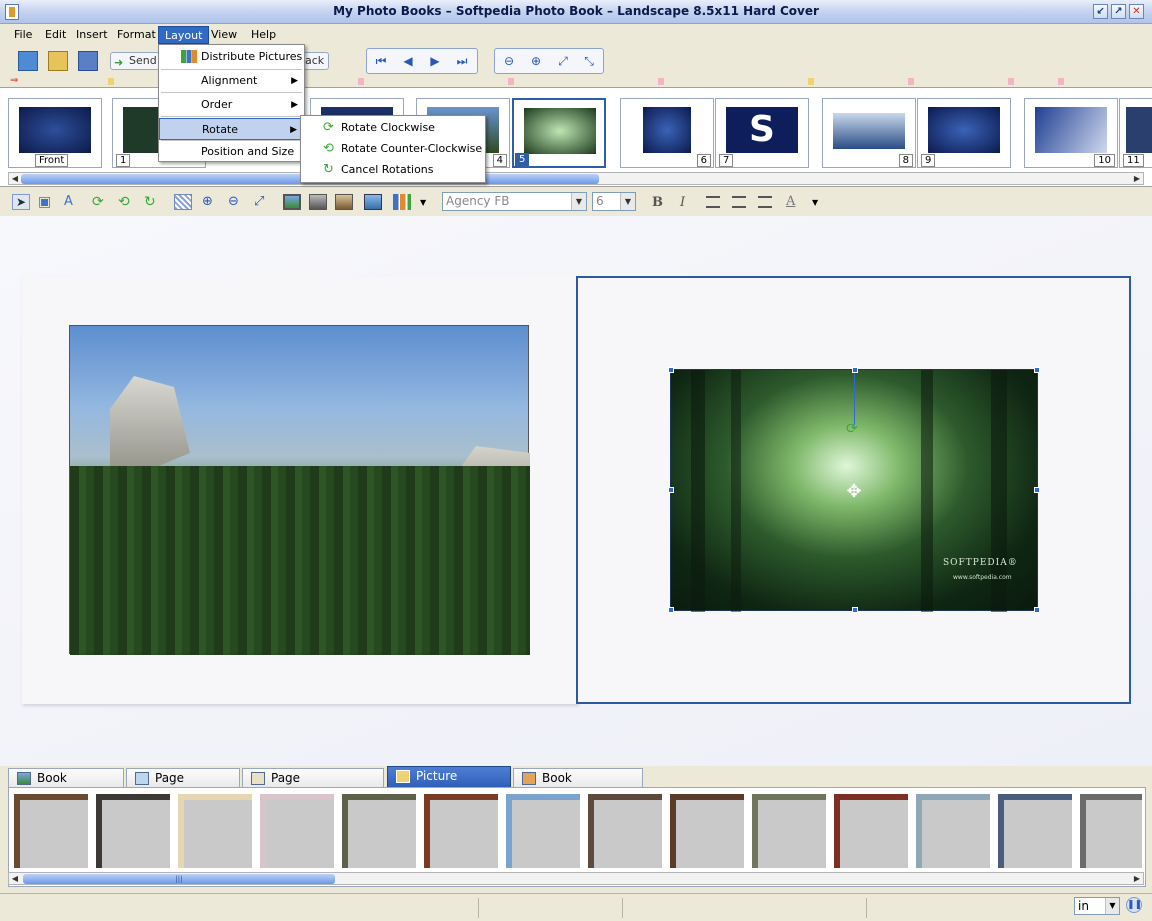  Describe the element at coordinates (739, 202) in the screenshot. I see `align-center-icon` at that location.